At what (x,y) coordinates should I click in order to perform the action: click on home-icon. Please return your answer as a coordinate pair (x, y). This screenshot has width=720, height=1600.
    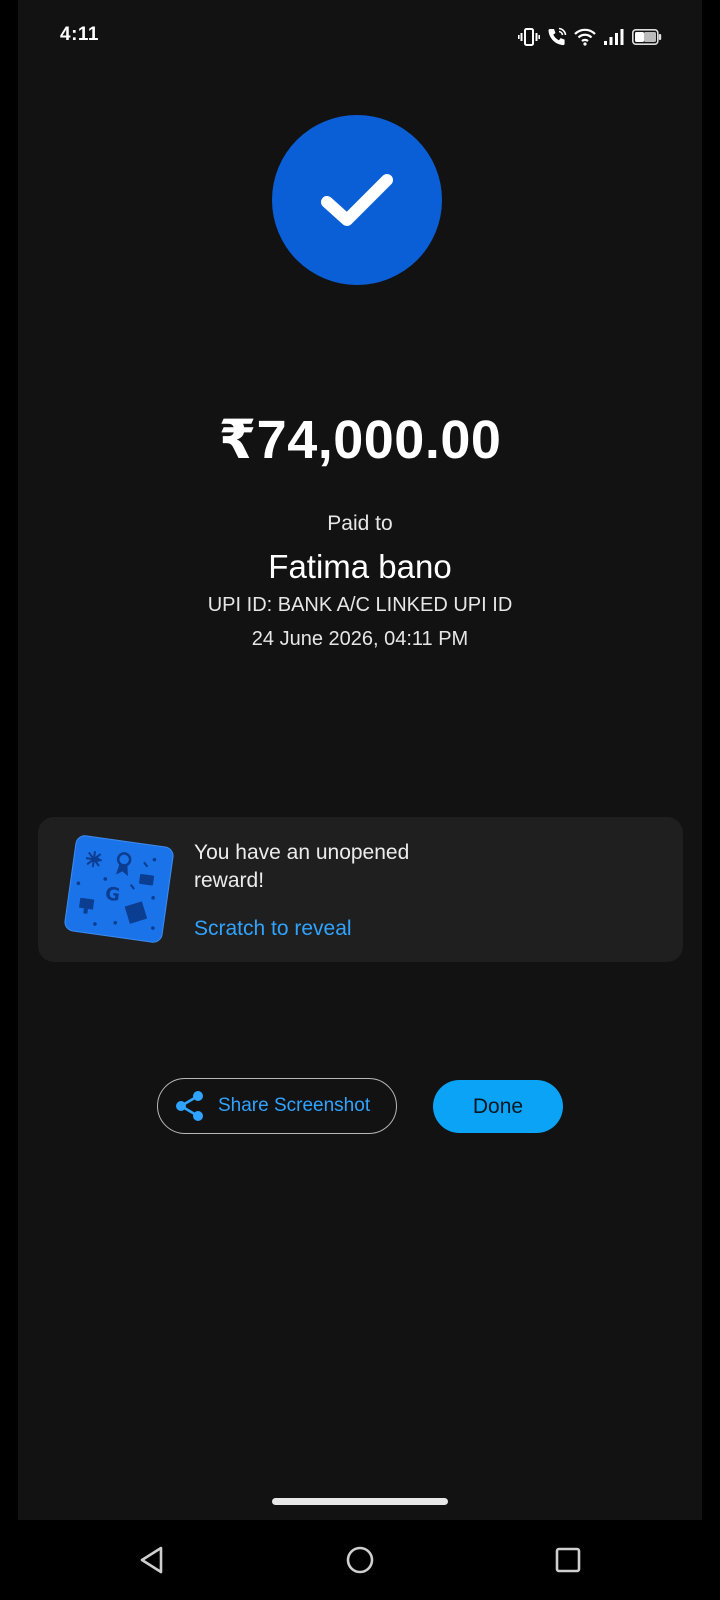
    Looking at the image, I should click on (360, 1560).